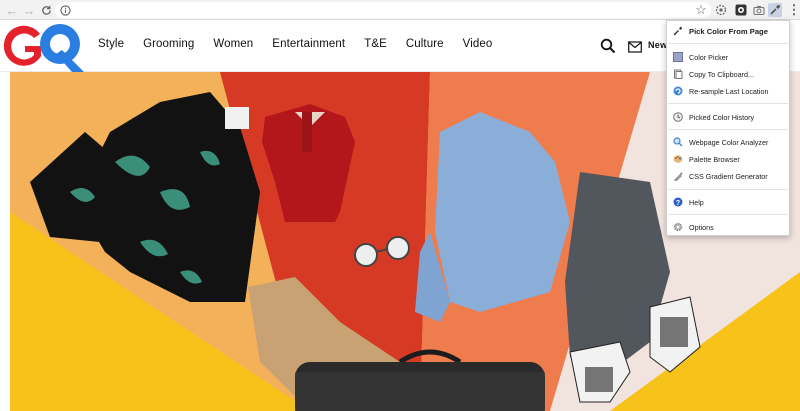  What do you see at coordinates (678, 91) in the screenshot?
I see `resample-icon` at bounding box center [678, 91].